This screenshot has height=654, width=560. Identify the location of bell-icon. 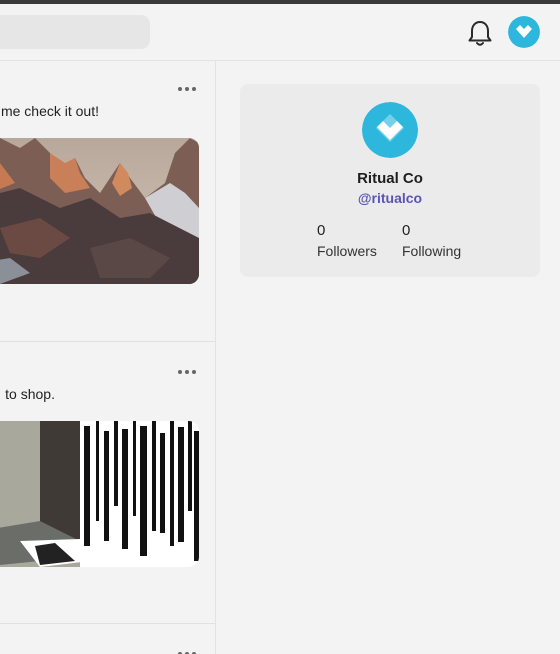
(480, 33).